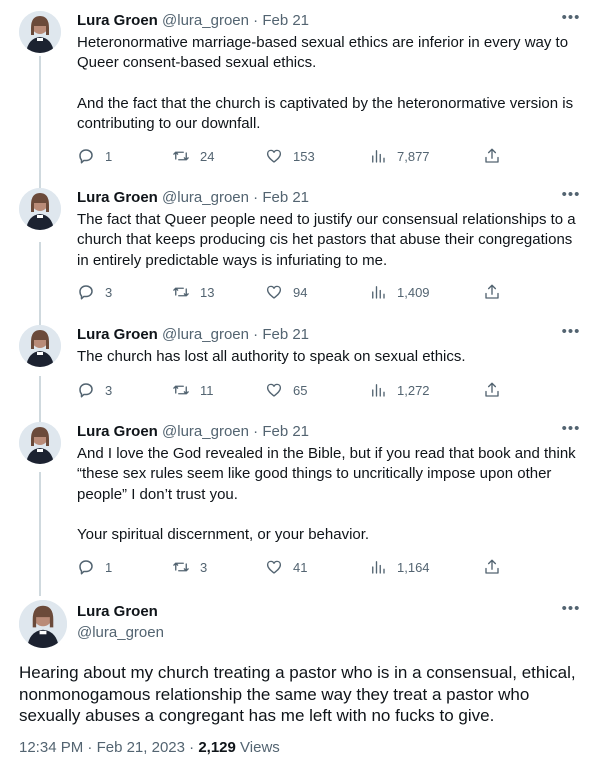 The height and width of the screenshot is (776, 601). Describe the element at coordinates (399, 567) in the screenshot. I see `views-button: 1,164` at that location.